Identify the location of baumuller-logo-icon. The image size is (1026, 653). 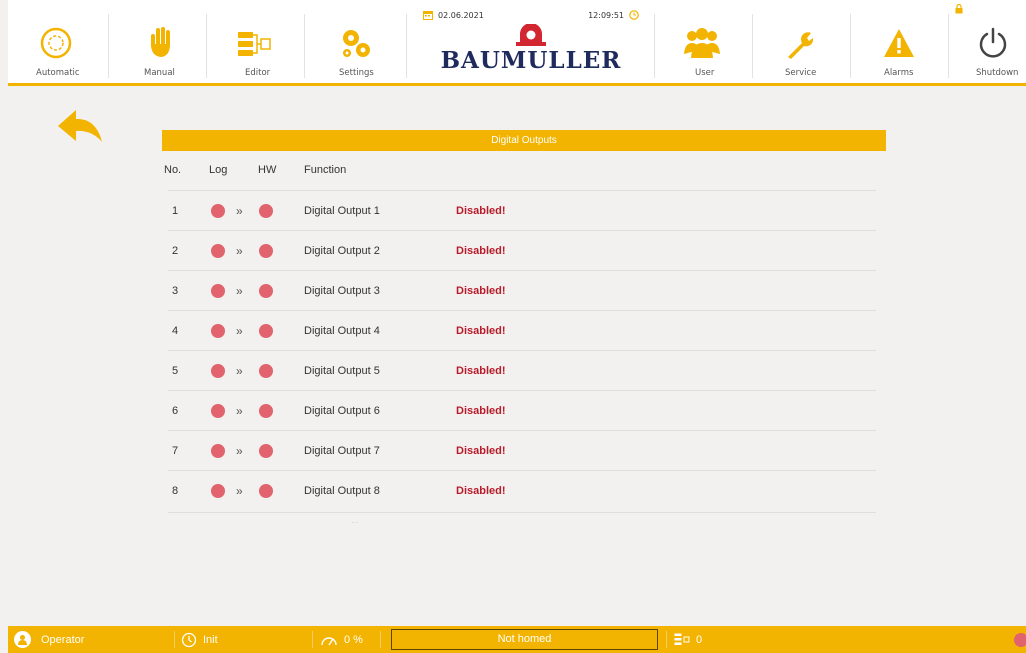
(531, 35).